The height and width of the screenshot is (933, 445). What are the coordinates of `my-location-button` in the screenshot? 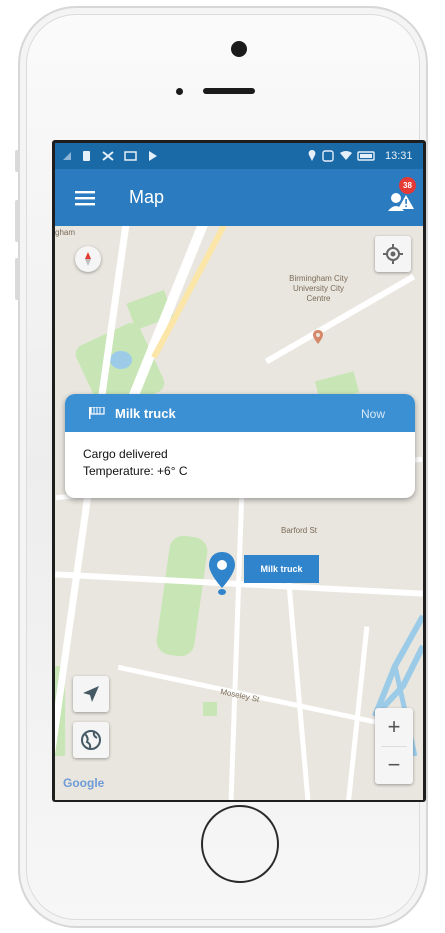 It's located at (393, 254).